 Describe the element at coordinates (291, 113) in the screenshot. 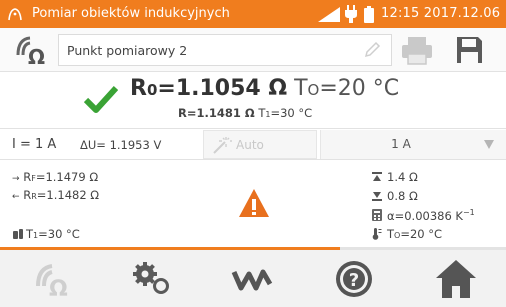

I see `secondary-temp-value: =30 °C` at that location.